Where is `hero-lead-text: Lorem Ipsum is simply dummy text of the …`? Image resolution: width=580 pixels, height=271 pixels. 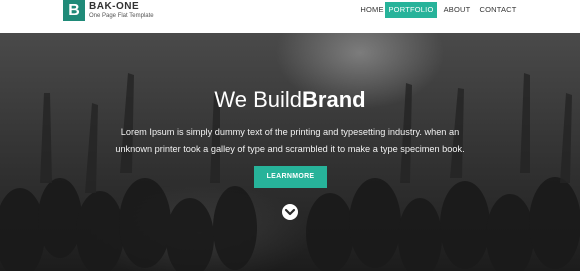 hero-lead-text: Lorem Ipsum is simply dummy text of the … is located at coordinates (290, 140).